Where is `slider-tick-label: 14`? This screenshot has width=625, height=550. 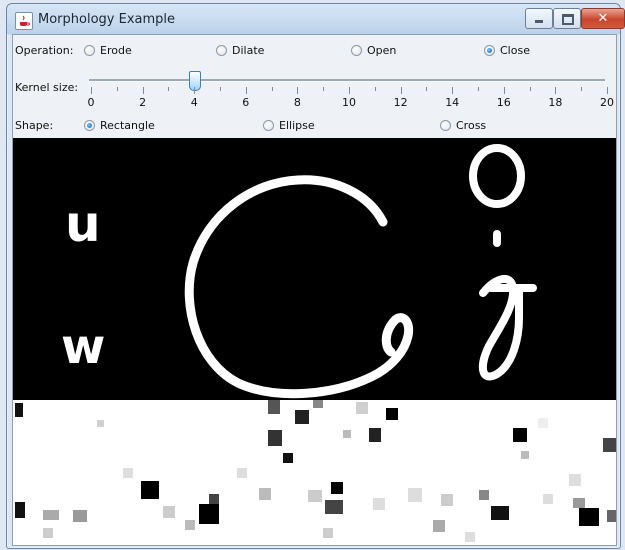
slider-tick-label: 14 is located at coordinates (452, 102).